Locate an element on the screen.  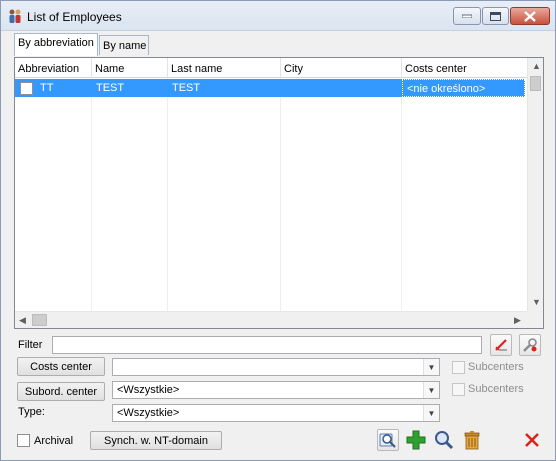
scroll-down-icon: ▼ is located at coordinates (536, 302).